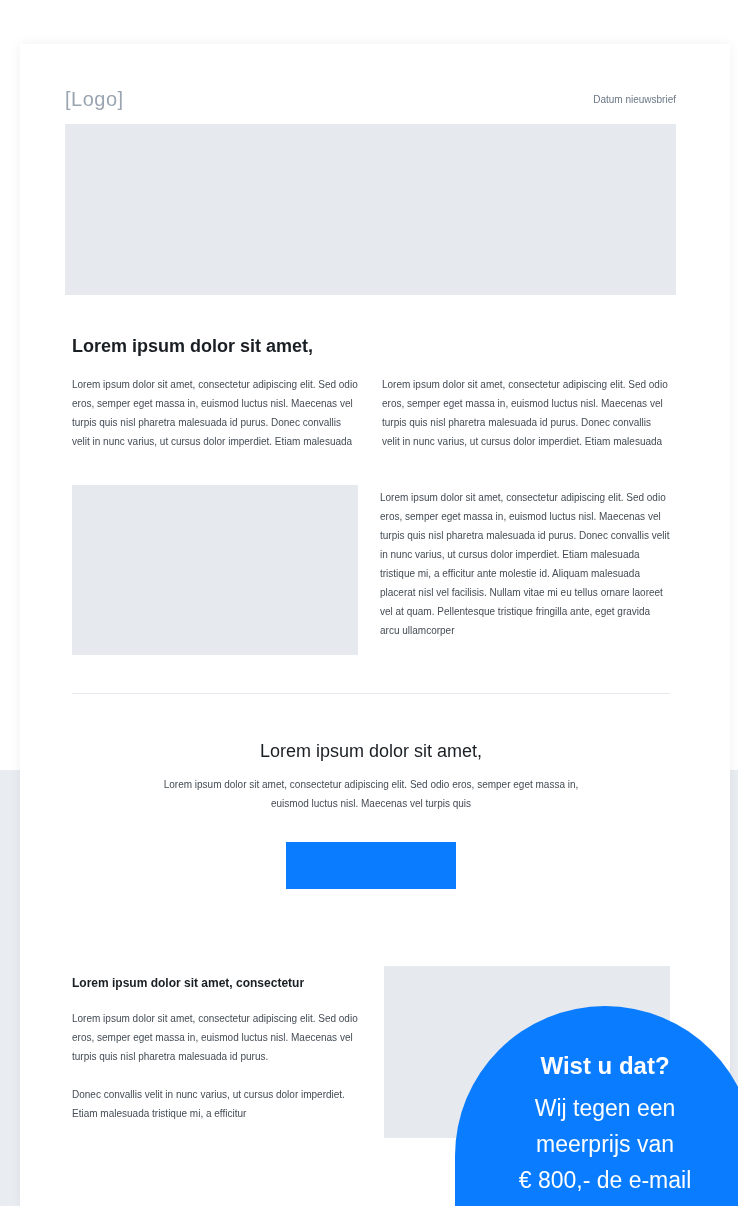 Image resolution: width=738 pixels, height=1206 pixels. Describe the element at coordinates (94, 99) in the screenshot. I see `logo: [Logo]` at that location.